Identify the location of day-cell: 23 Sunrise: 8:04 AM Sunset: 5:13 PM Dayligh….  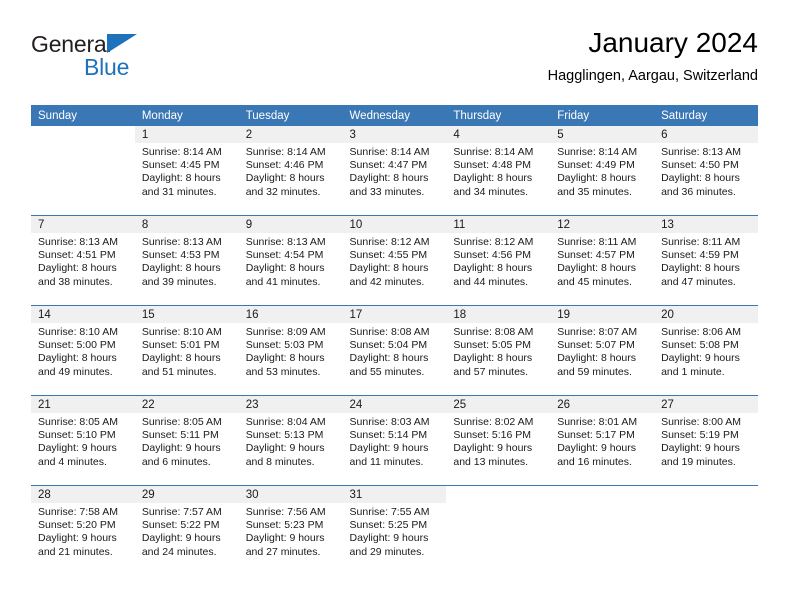
(290, 433).